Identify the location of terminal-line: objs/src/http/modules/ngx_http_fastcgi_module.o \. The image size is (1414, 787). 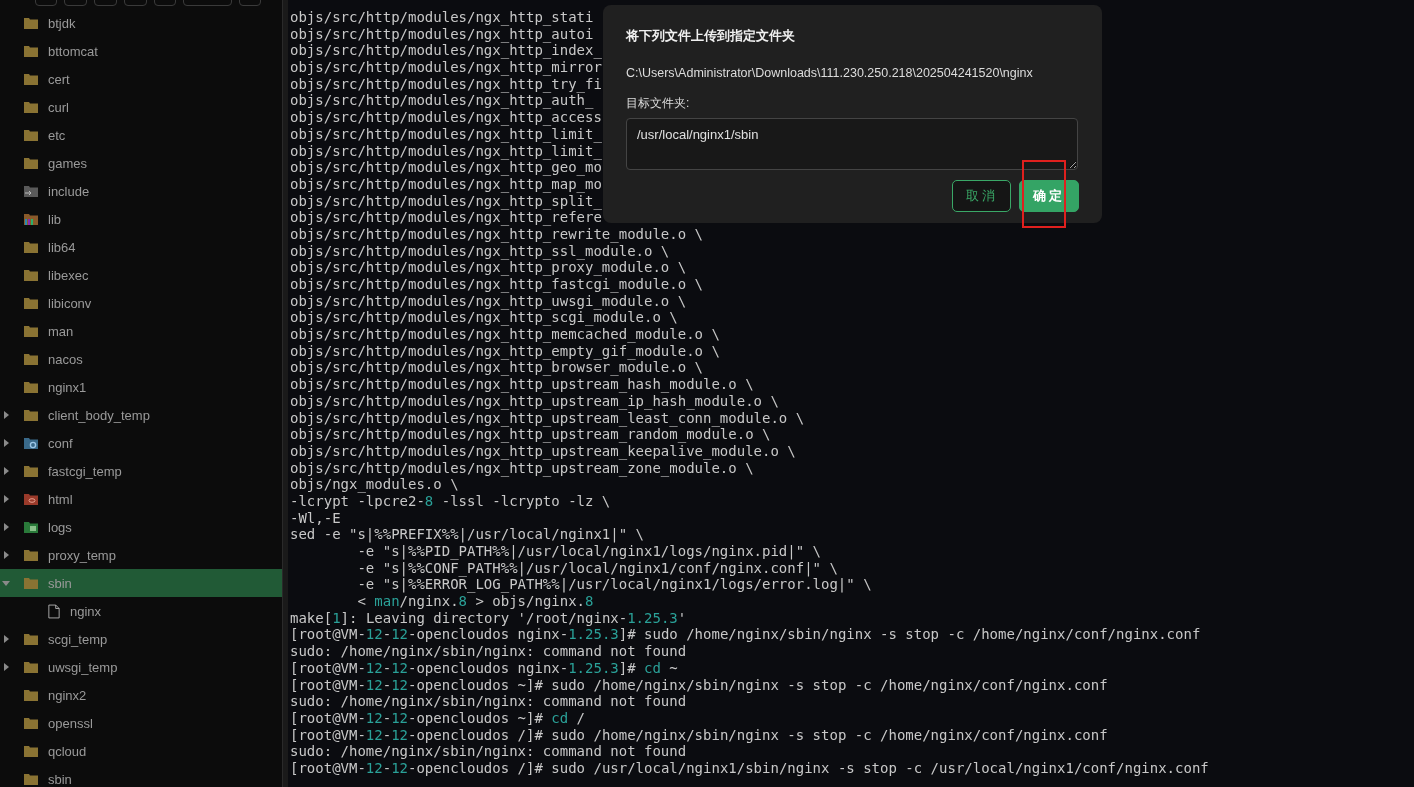
(496, 284).